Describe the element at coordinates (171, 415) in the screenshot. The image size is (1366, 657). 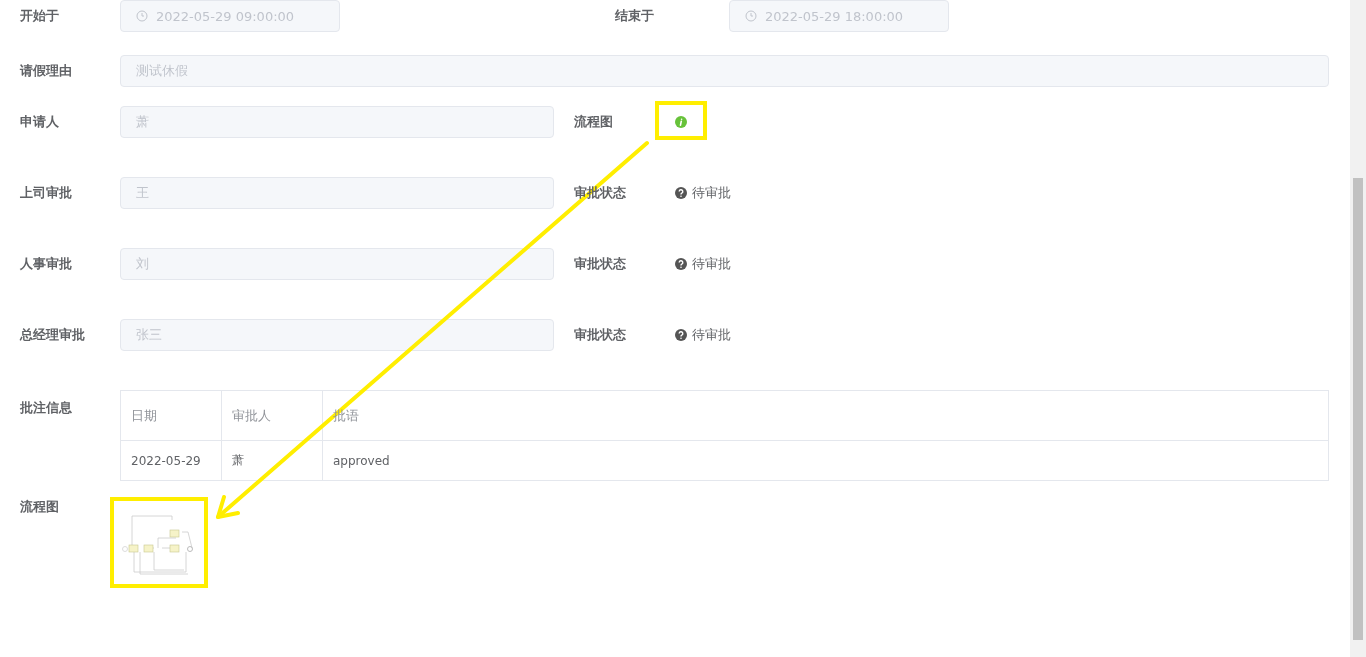
I see `column-header: 日期` at that location.